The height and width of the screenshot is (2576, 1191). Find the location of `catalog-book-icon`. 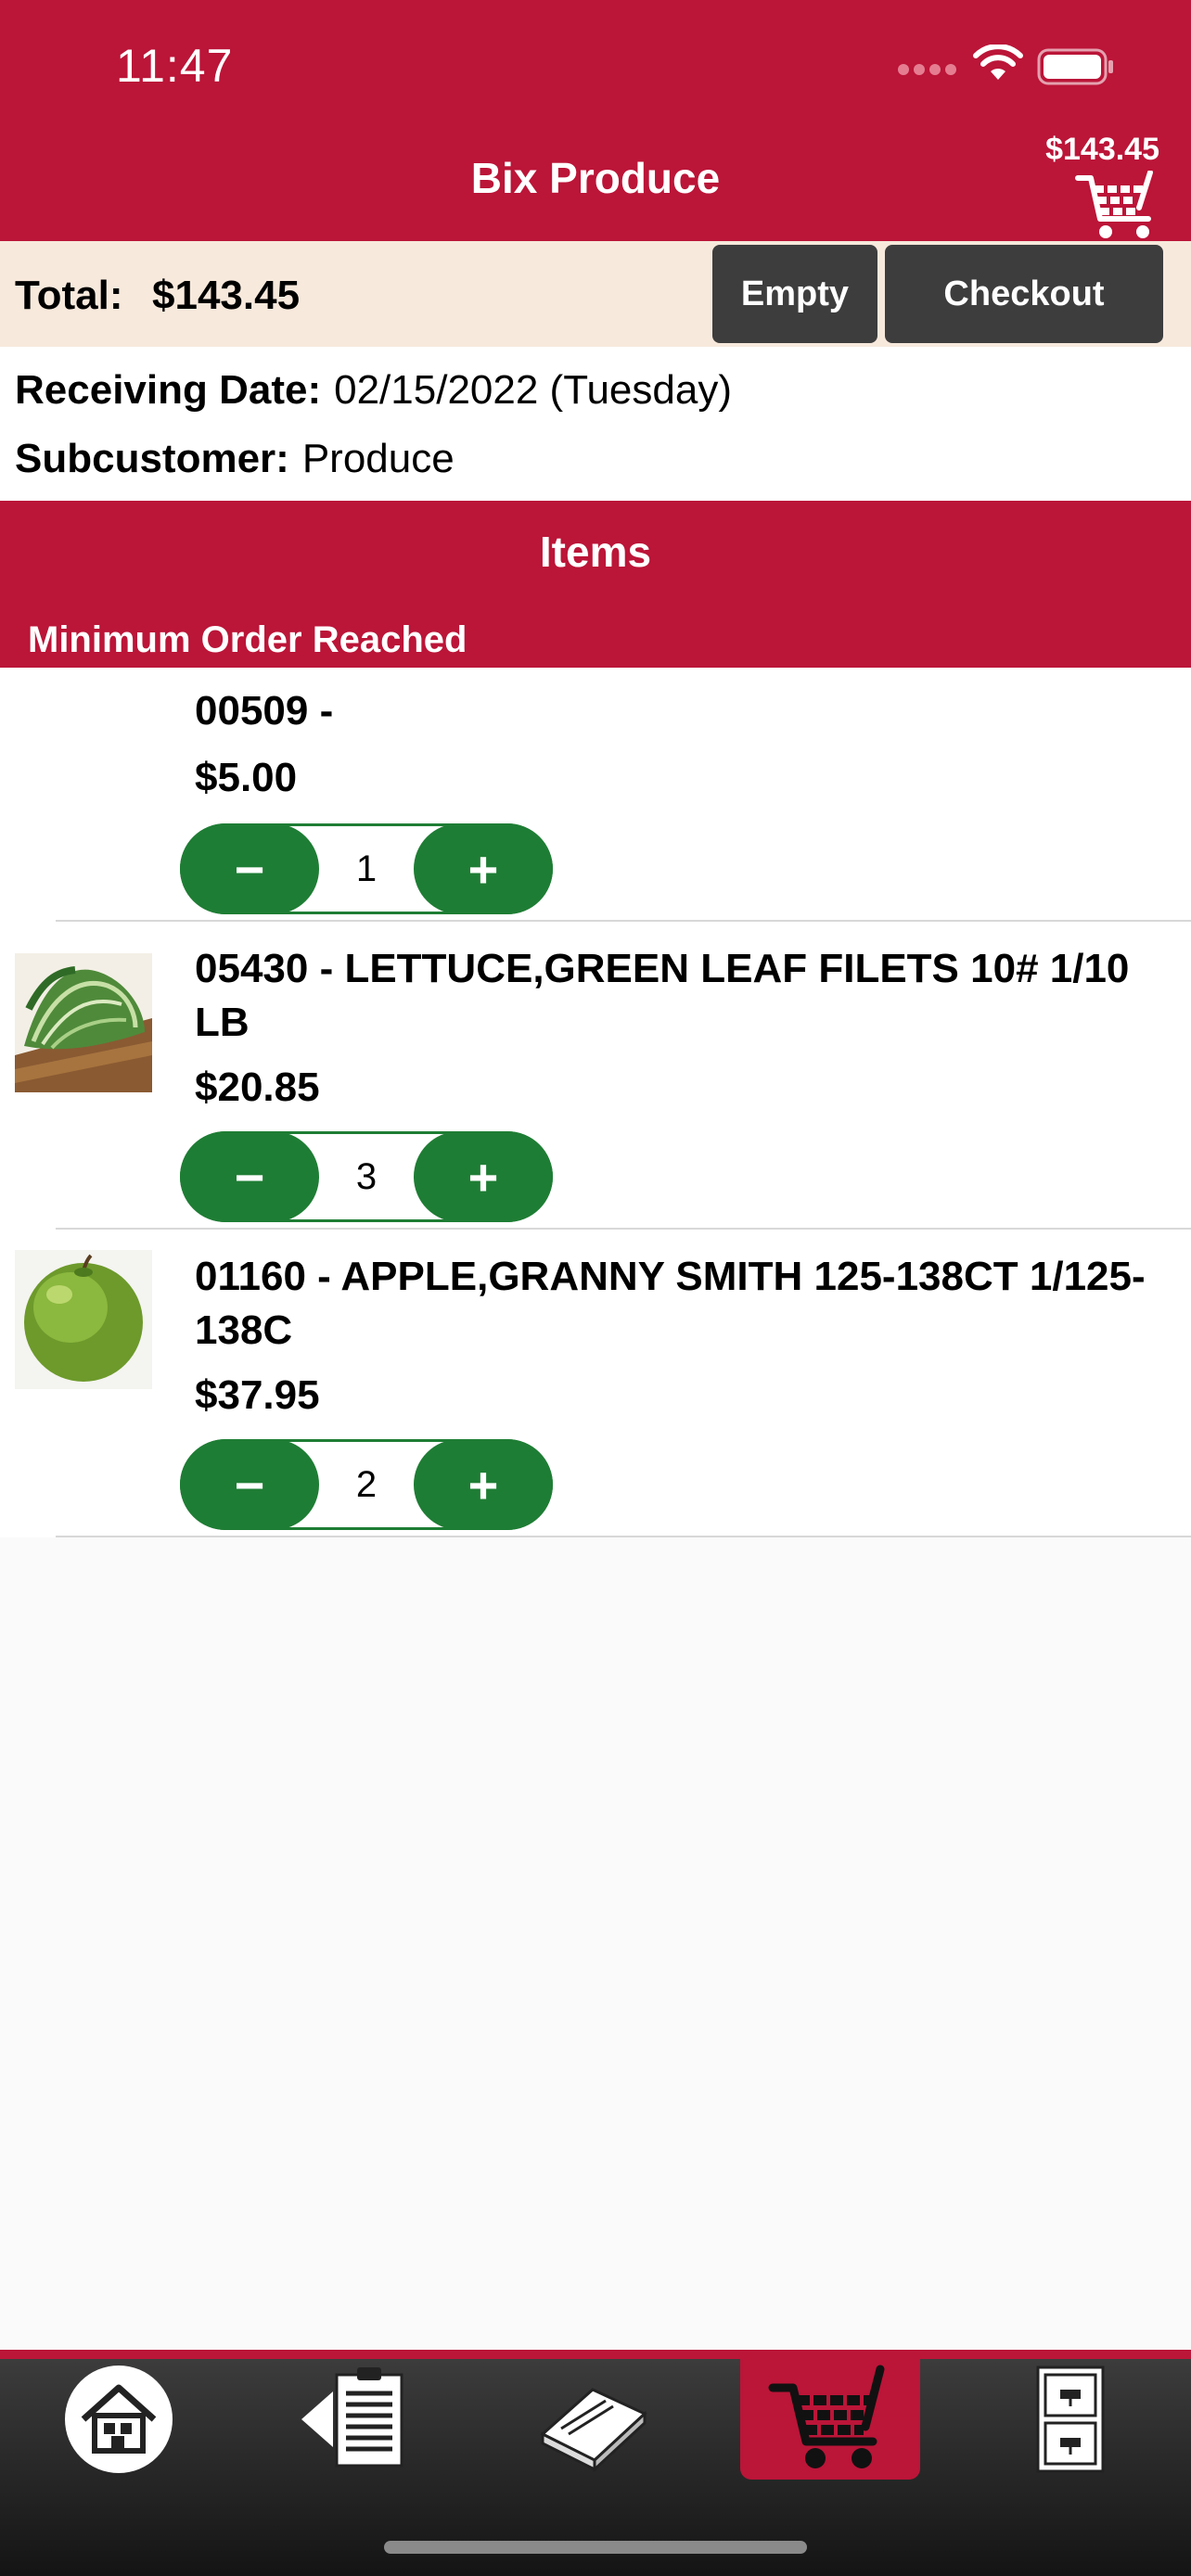

catalog-book-icon is located at coordinates (593, 2431).